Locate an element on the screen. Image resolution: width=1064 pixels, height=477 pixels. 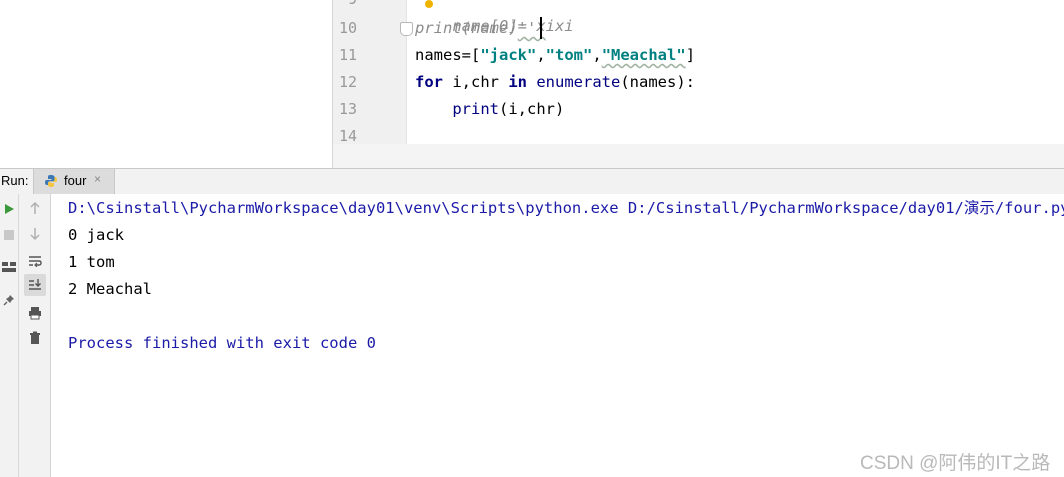
code-punct: ] is located at coordinates (690, 55).